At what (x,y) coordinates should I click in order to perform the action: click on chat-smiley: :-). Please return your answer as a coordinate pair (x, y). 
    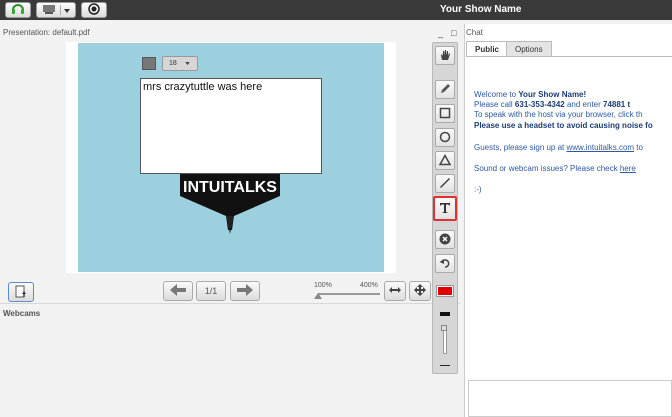
    Looking at the image, I should click on (478, 189).